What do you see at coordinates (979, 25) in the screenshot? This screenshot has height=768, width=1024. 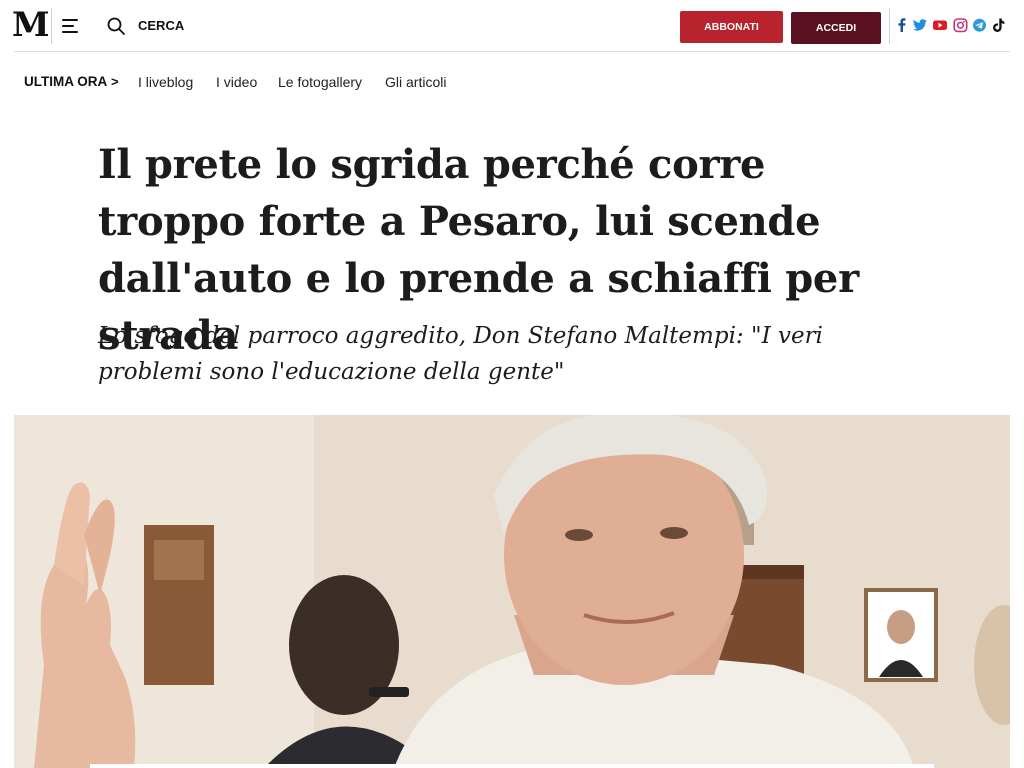 I see `telegram-icon` at bounding box center [979, 25].